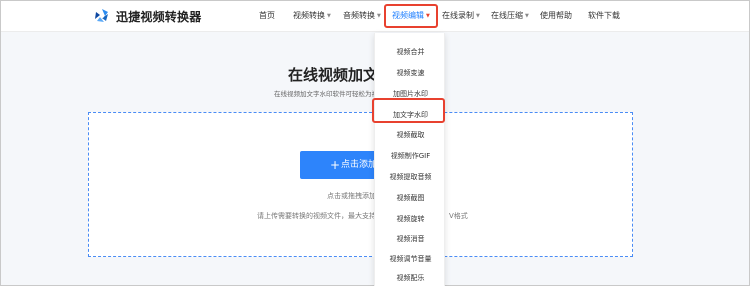 This screenshot has height=286, width=750. What do you see at coordinates (408, 110) in the screenshot?
I see `dropdown-highlight-box` at bounding box center [408, 110].